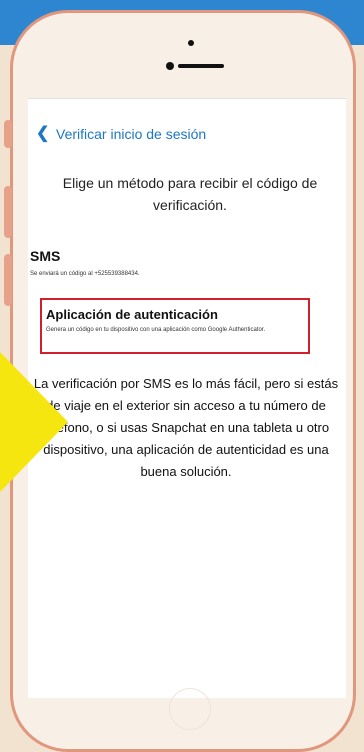 Image resolution: width=364 pixels, height=752 pixels. Describe the element at coordinates (191, 43) in the screenshot. I see `phone-sensor-dot` at that location.